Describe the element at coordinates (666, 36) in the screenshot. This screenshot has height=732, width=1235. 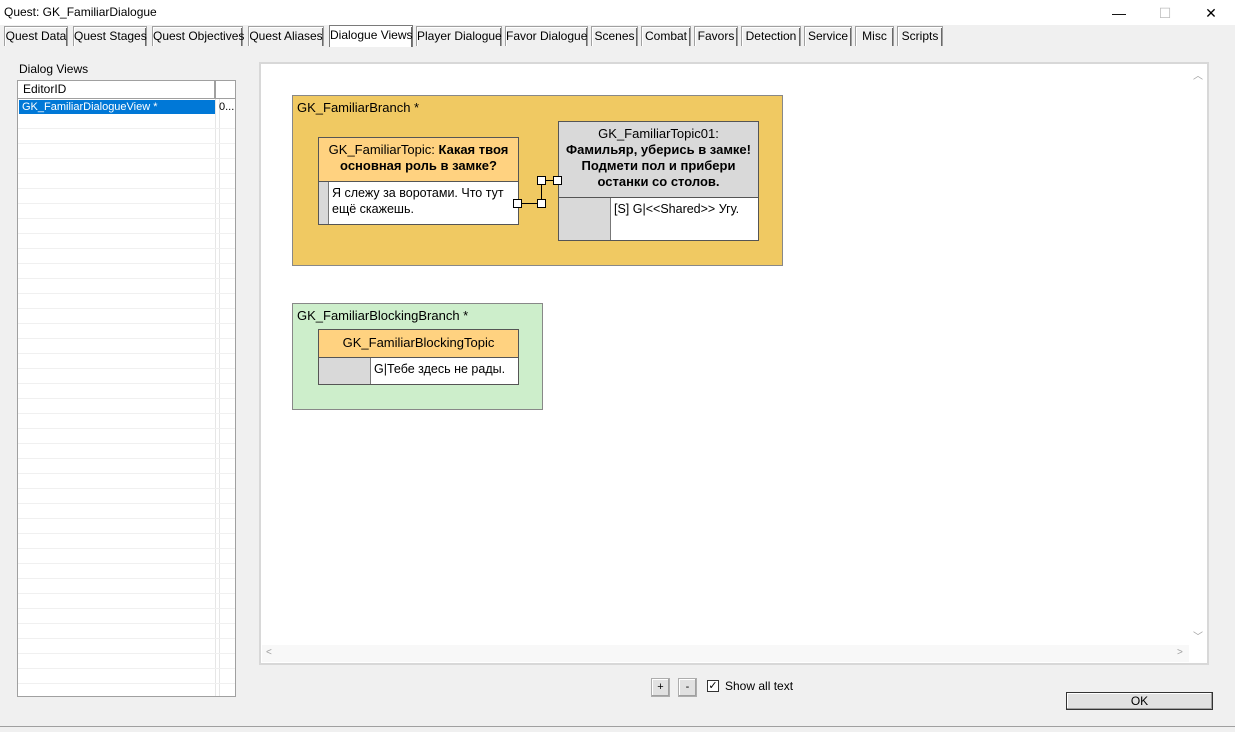
I see `tab-combat: Combat` at that location.